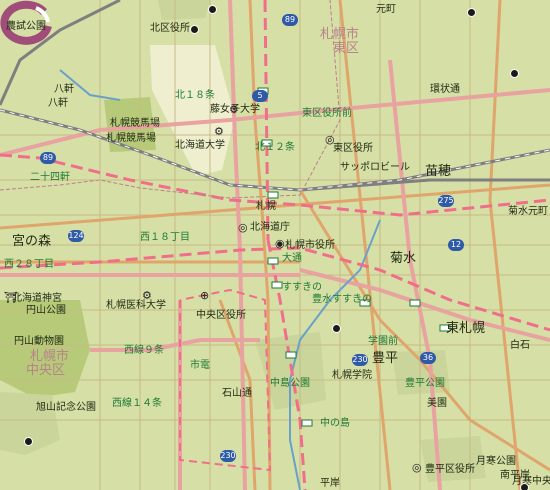  Describe the element at coordinates (353, 148) in the screenshot. I see `label-higashi-ward-office: 東区役所` at that location.